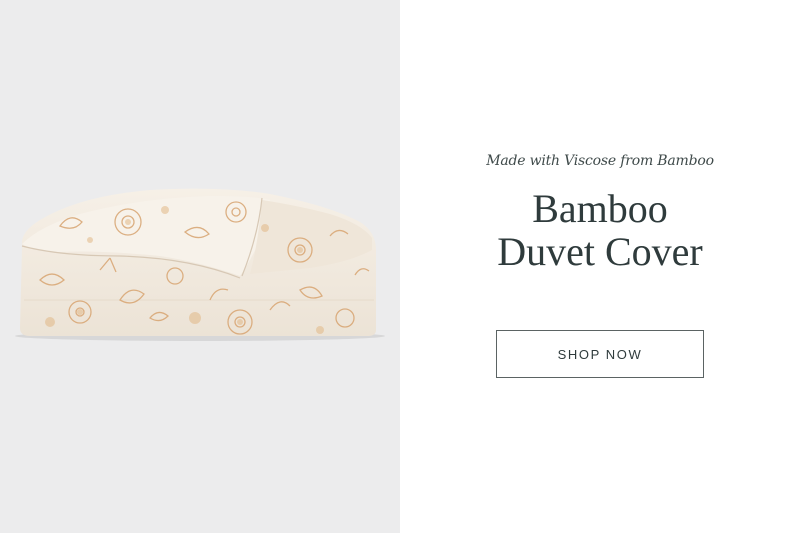 Image resolution: width=800 pixels, height=533 pixels. What do you see at coordinates (600, 161) in the screenshot?
I see `promo-eyebrow: Made with Viscose from Bamboo` at bounding box center [600, 161].